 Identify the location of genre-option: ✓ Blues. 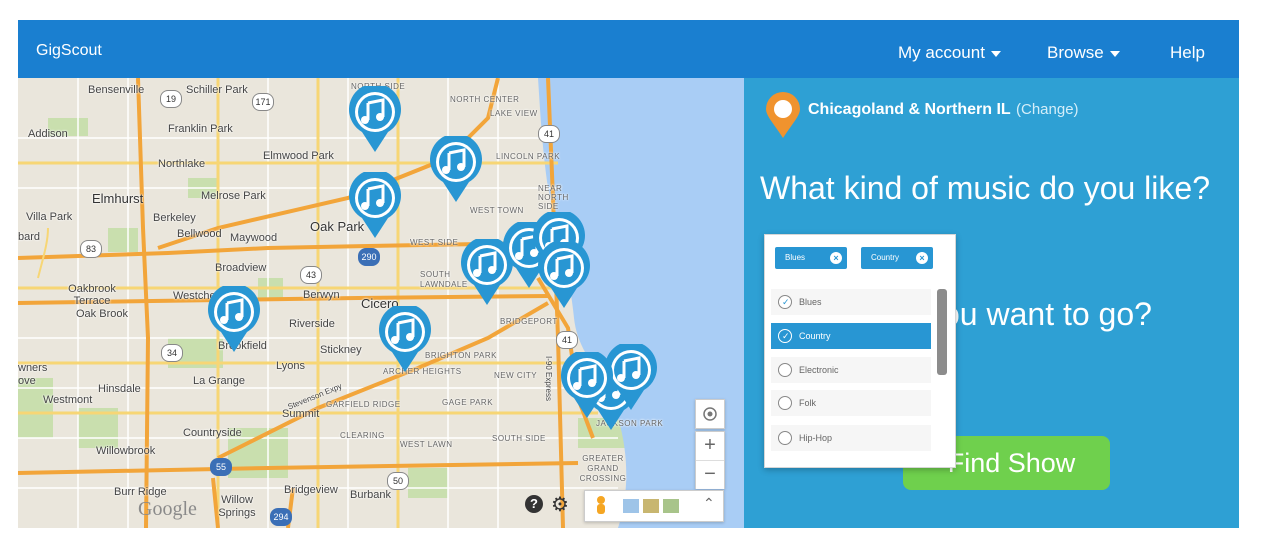
(851, 302).